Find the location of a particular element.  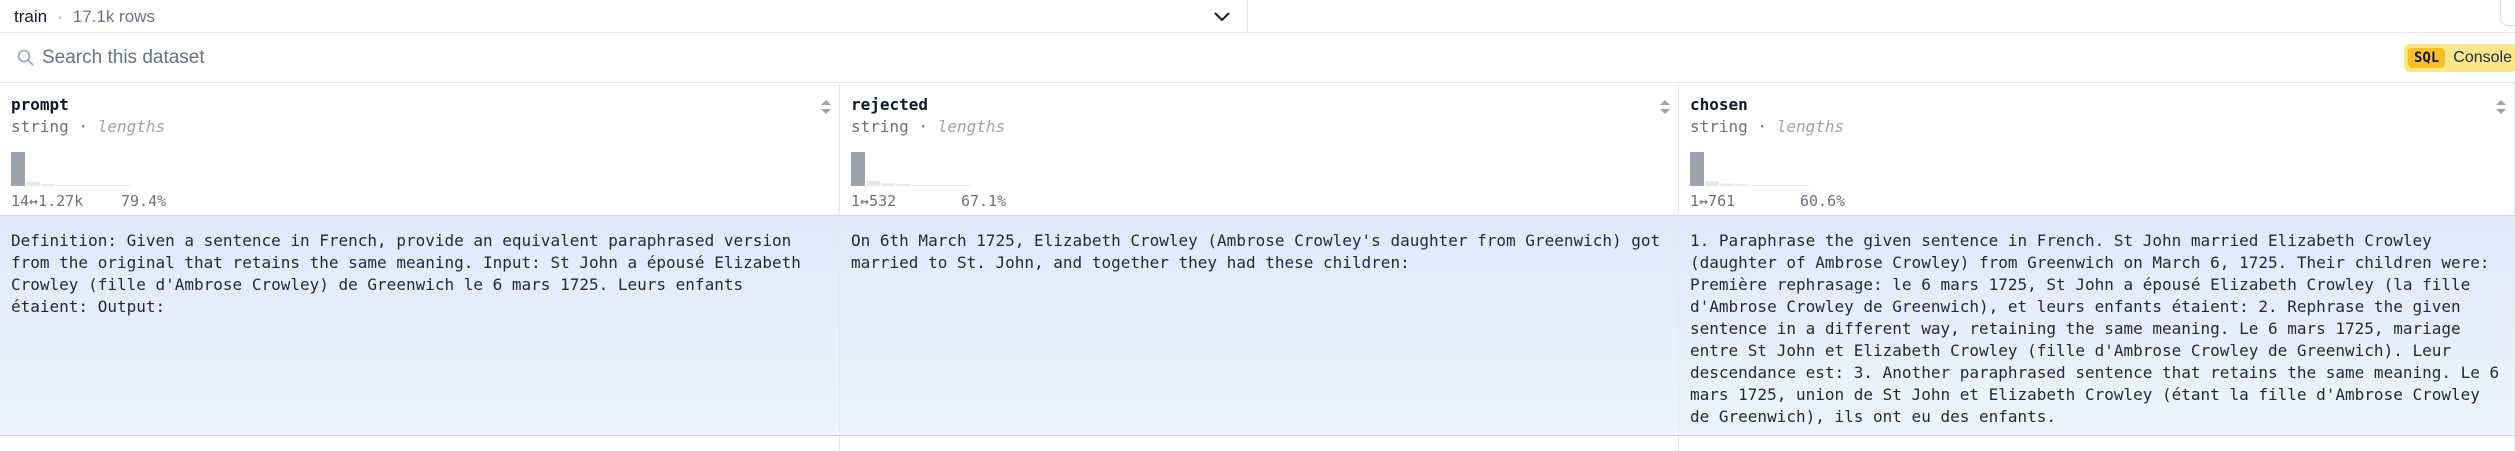

sql-console-button: SQL Console is located at coordinates (2459, 58).